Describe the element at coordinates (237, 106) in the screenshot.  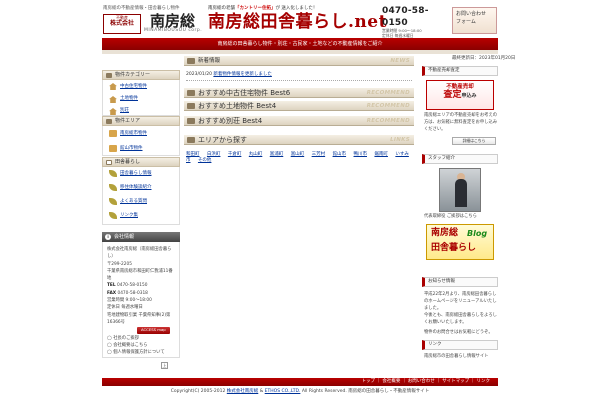
I see `recommend-land-title: おすすめ土地物件 Best4` at that location.